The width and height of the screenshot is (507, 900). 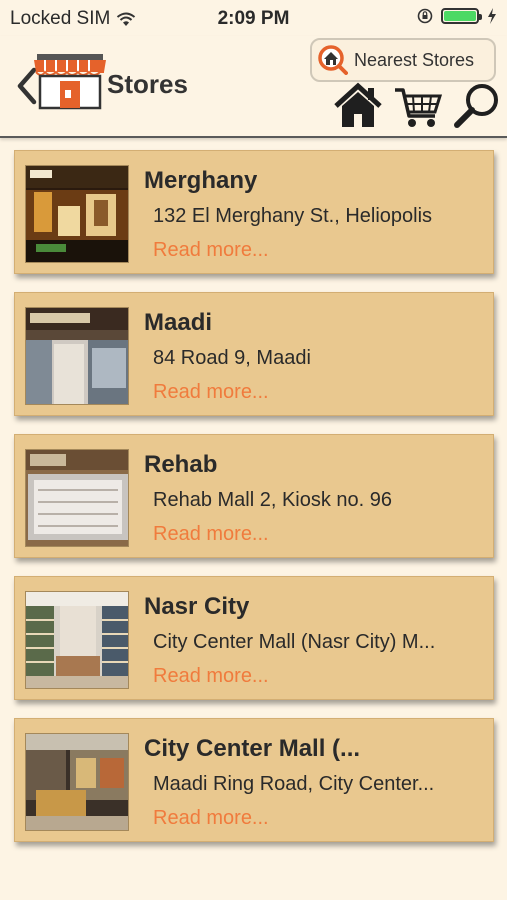 What do you see at coordinates (477, 106) in the screenshot?
I see `search-icon` at bounding box center [477, 106].